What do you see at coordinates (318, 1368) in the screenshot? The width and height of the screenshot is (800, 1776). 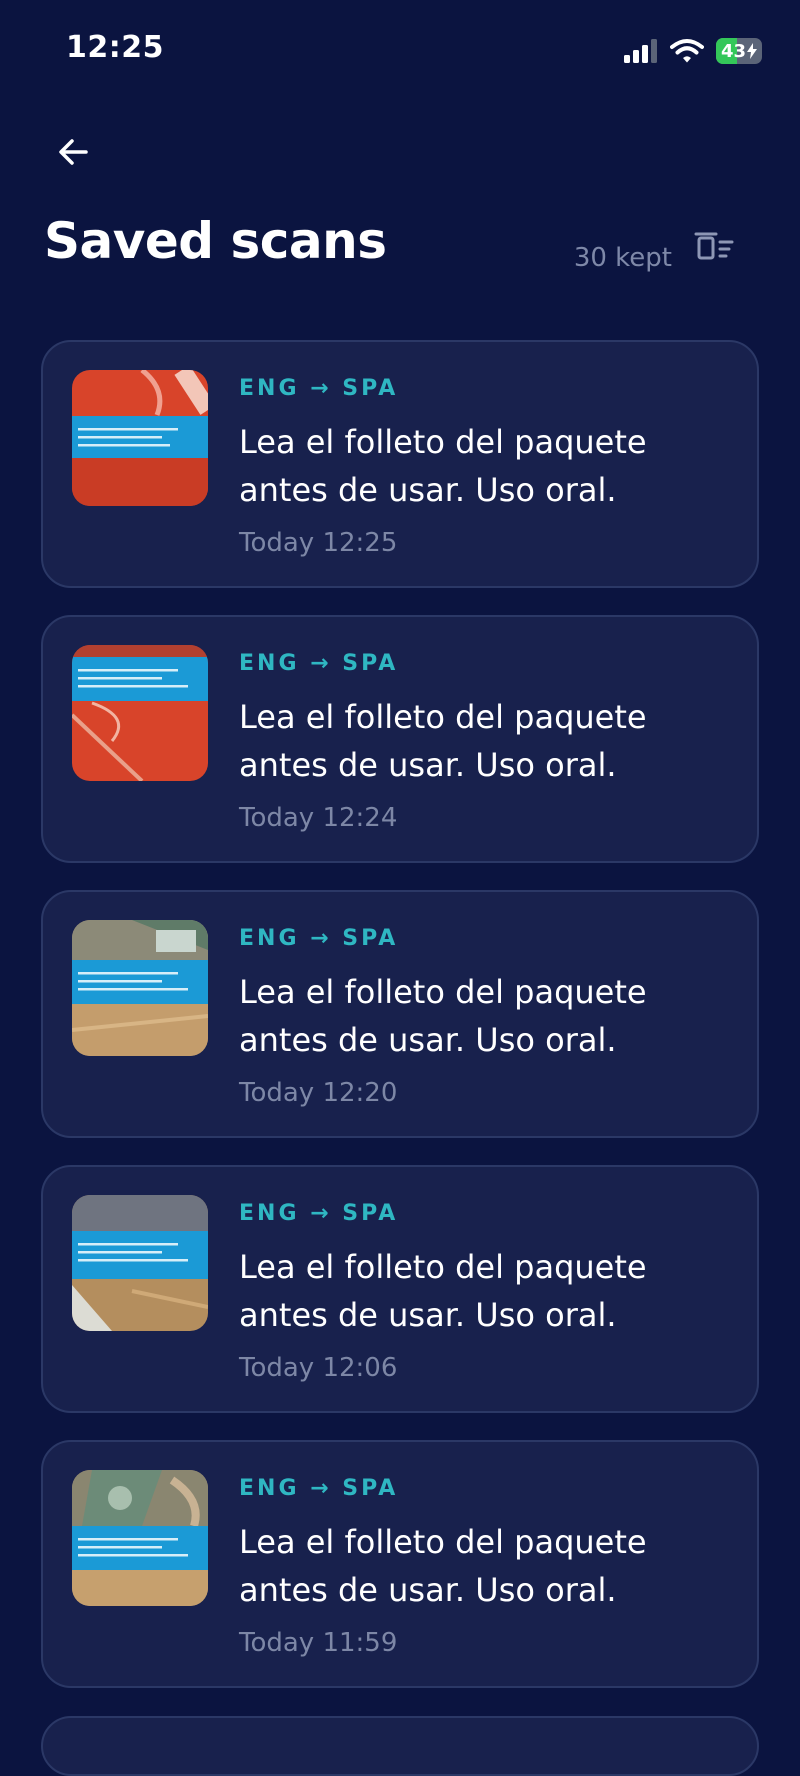 I see `scan-timestamp: Today 12:06` at bounding box center [318, 1368].